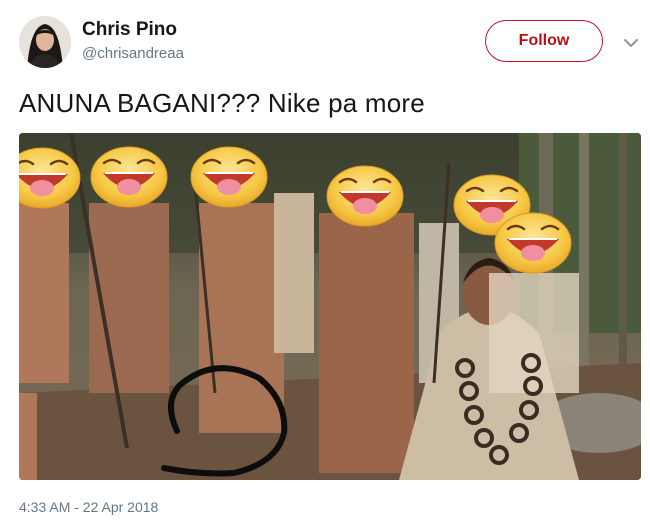 Image resolution: width=650 pixels, height=530 pixels. Describe the element at coordinates (88, 507) in the screenshot. I see `tweet-timestamp: 4:33 AM - 22 Apr 2018` at that location.